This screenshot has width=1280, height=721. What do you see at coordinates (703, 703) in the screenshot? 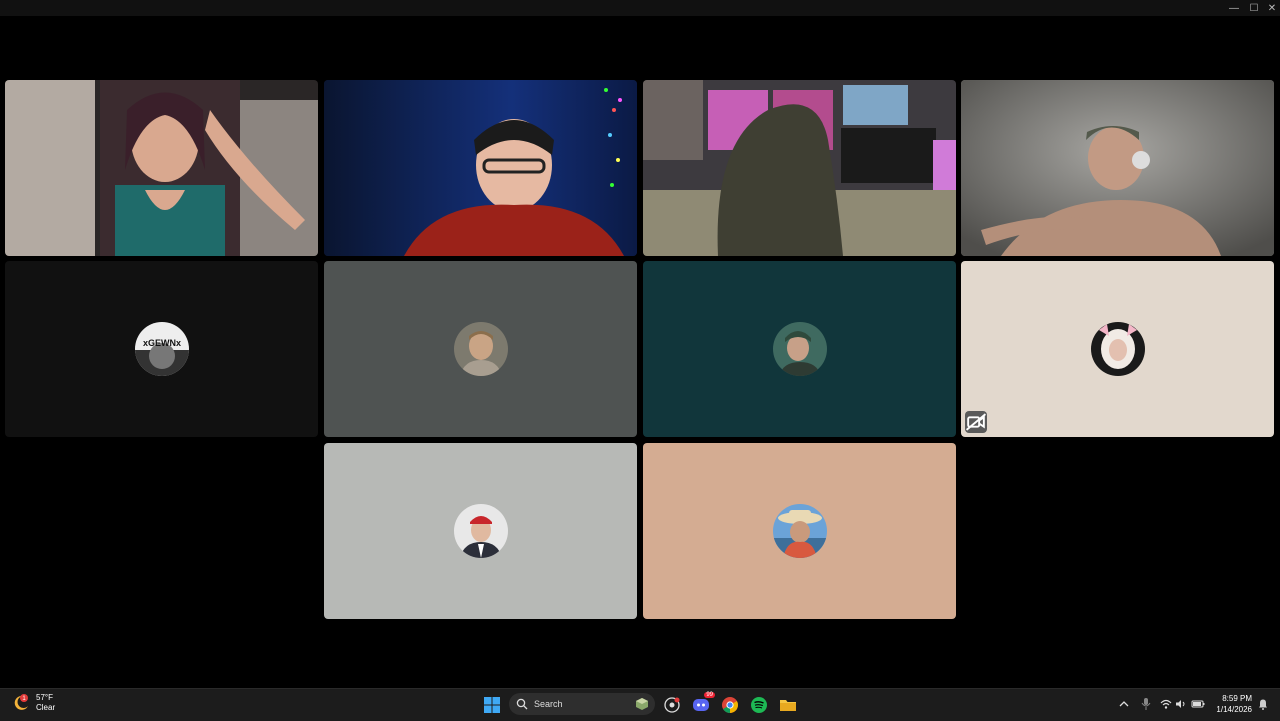
I see `discord-icon: 99` at bounding box center [703, 703].